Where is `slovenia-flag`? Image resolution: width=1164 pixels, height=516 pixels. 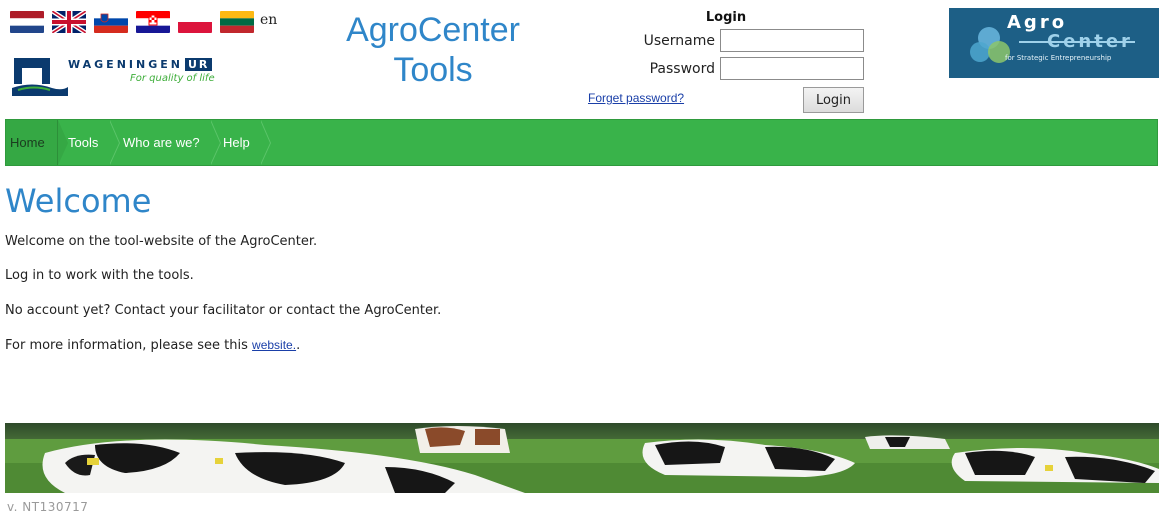
slovenia-flag is located at coordinates (111, 22).